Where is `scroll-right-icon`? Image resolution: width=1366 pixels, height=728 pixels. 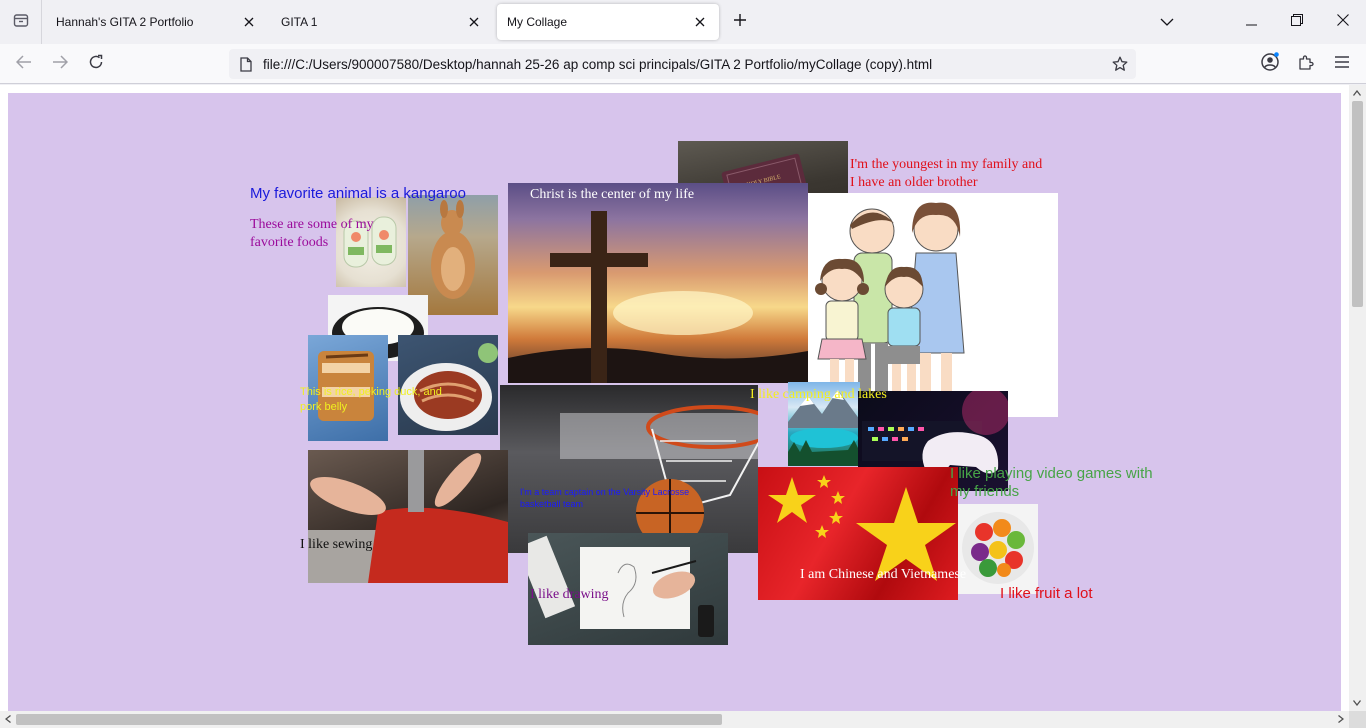
scroll-right-icon is located at coordinates (1341, 719).